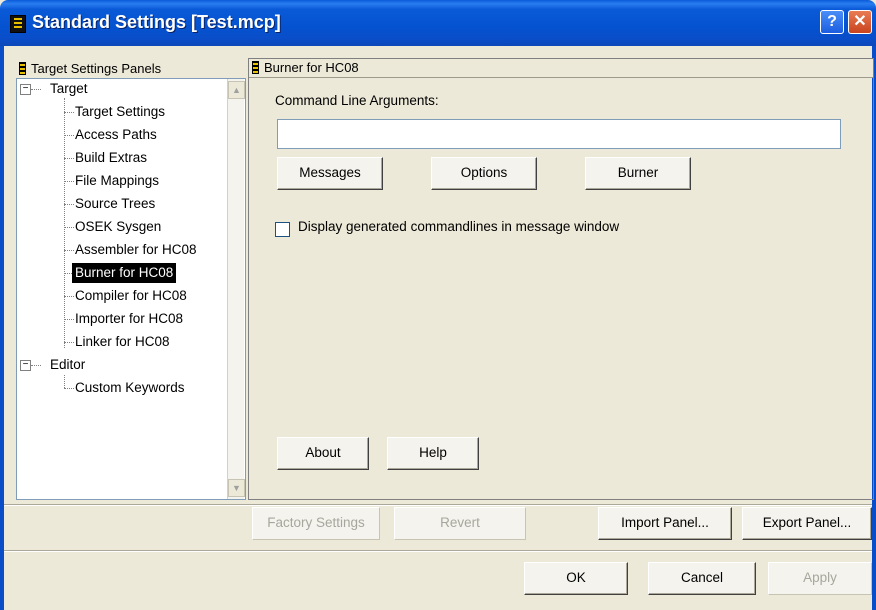 This screenshot has height=610, width=876. I want to click on factory-settings-button: Factory Settings, so click(316, 523).